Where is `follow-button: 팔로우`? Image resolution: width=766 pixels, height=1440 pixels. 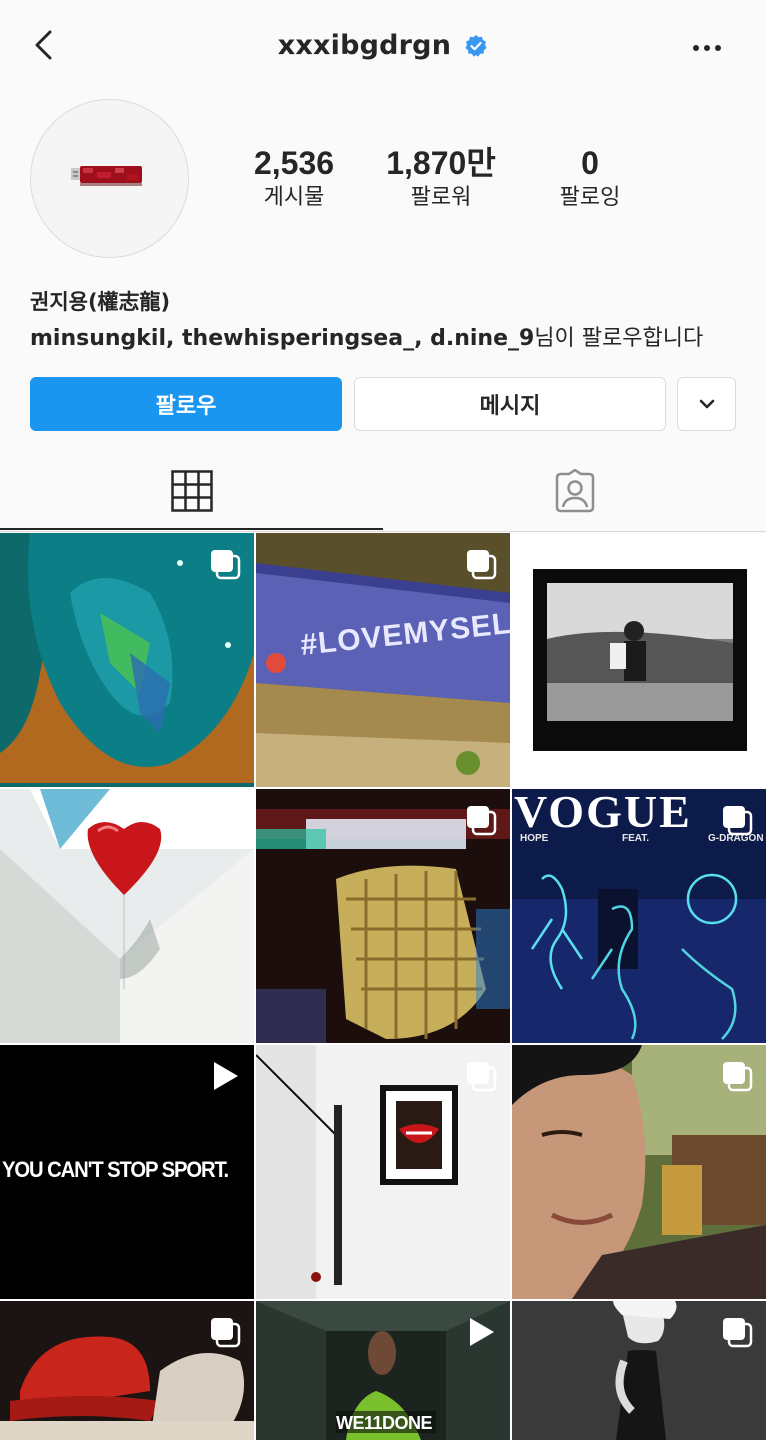 follow-button: 팔로우 is located at coordinates (186, 404).